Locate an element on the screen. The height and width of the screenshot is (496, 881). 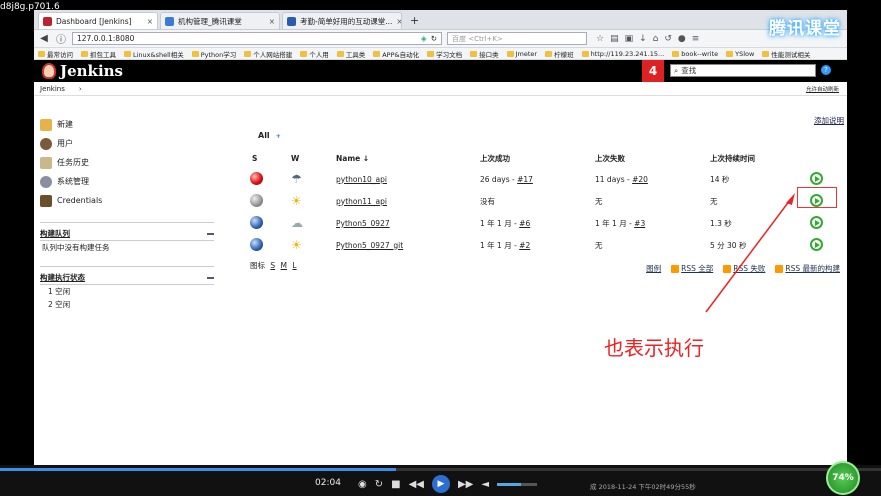
forward-icon: ▶▶ is located at coordinates (465, 484).